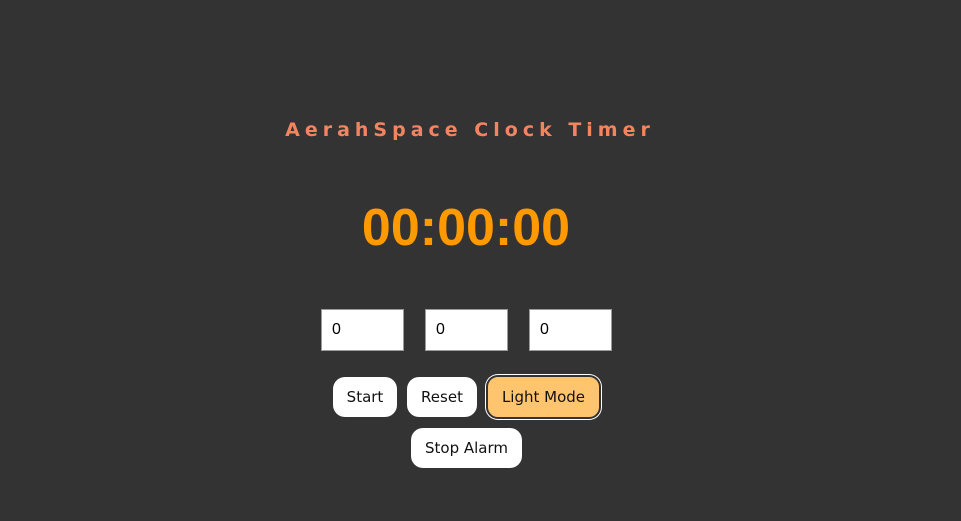 The image size is (961, 521). I want to click on stop-alarm-button: Stop Alarm, so click(466, 448).